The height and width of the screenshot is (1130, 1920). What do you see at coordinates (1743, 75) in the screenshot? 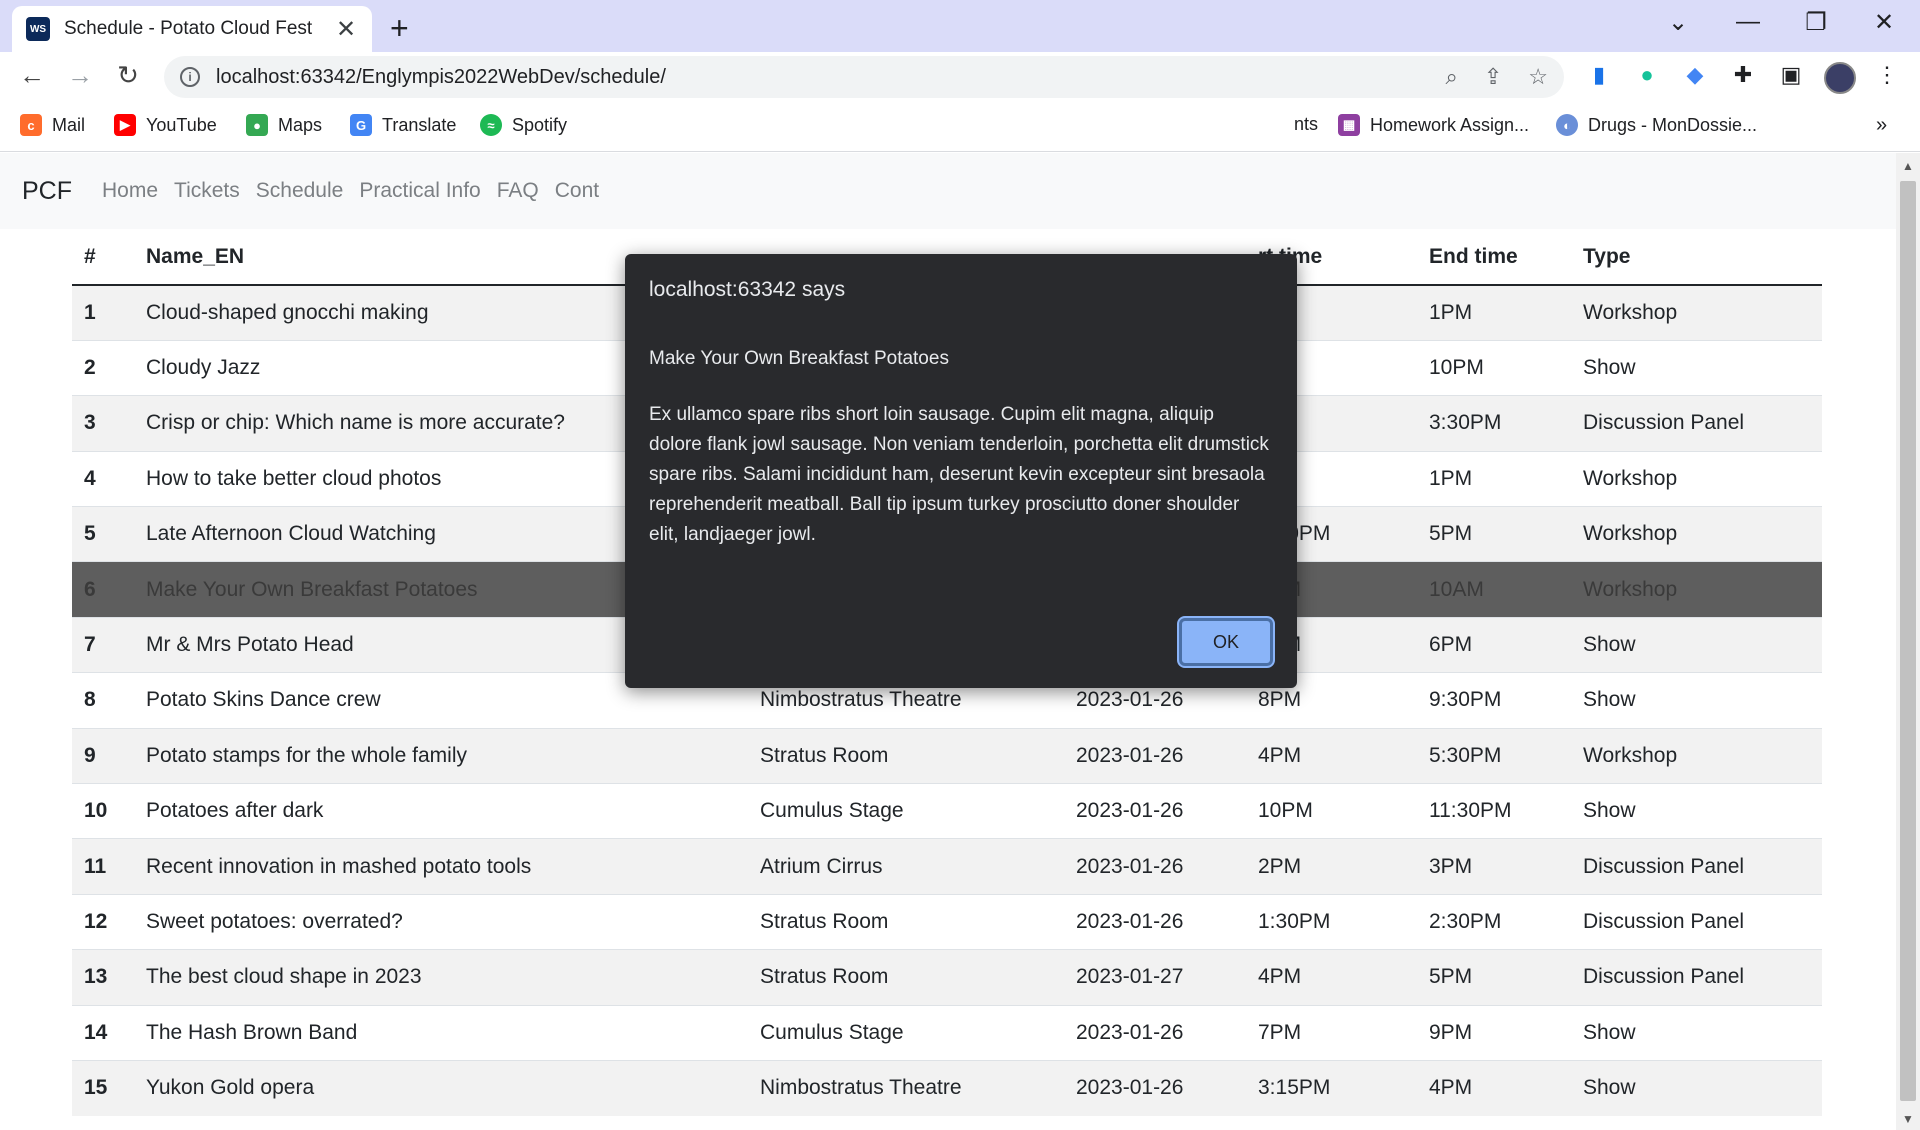
I see `extensions-puzzle-icon: ✚` at bounding box center [1743, 75].